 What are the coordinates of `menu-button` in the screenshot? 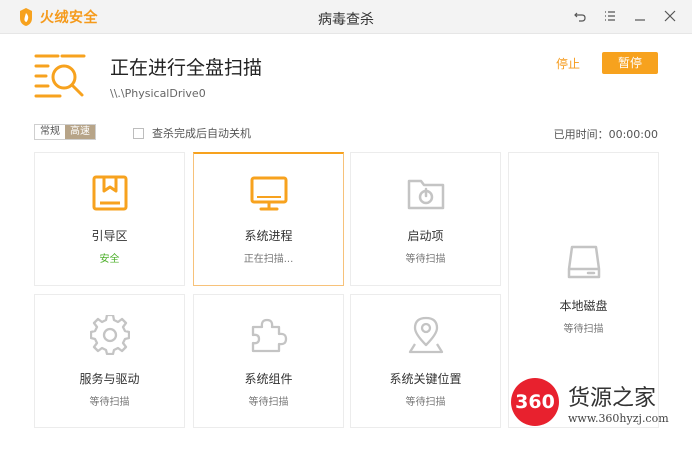 It's located at (610, 16).